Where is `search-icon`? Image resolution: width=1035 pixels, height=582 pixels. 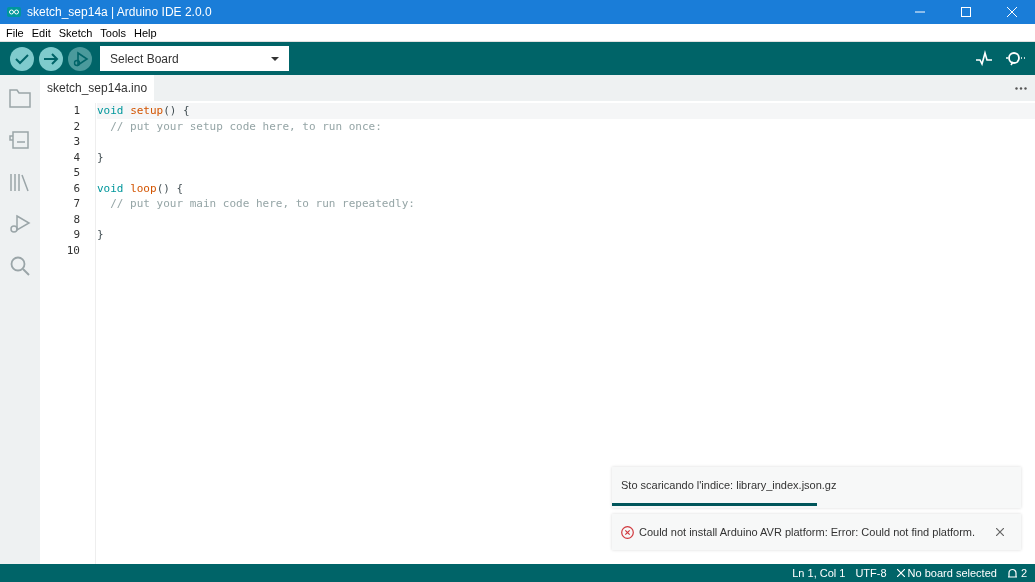 search-icon is located at coordinates (20, 266).